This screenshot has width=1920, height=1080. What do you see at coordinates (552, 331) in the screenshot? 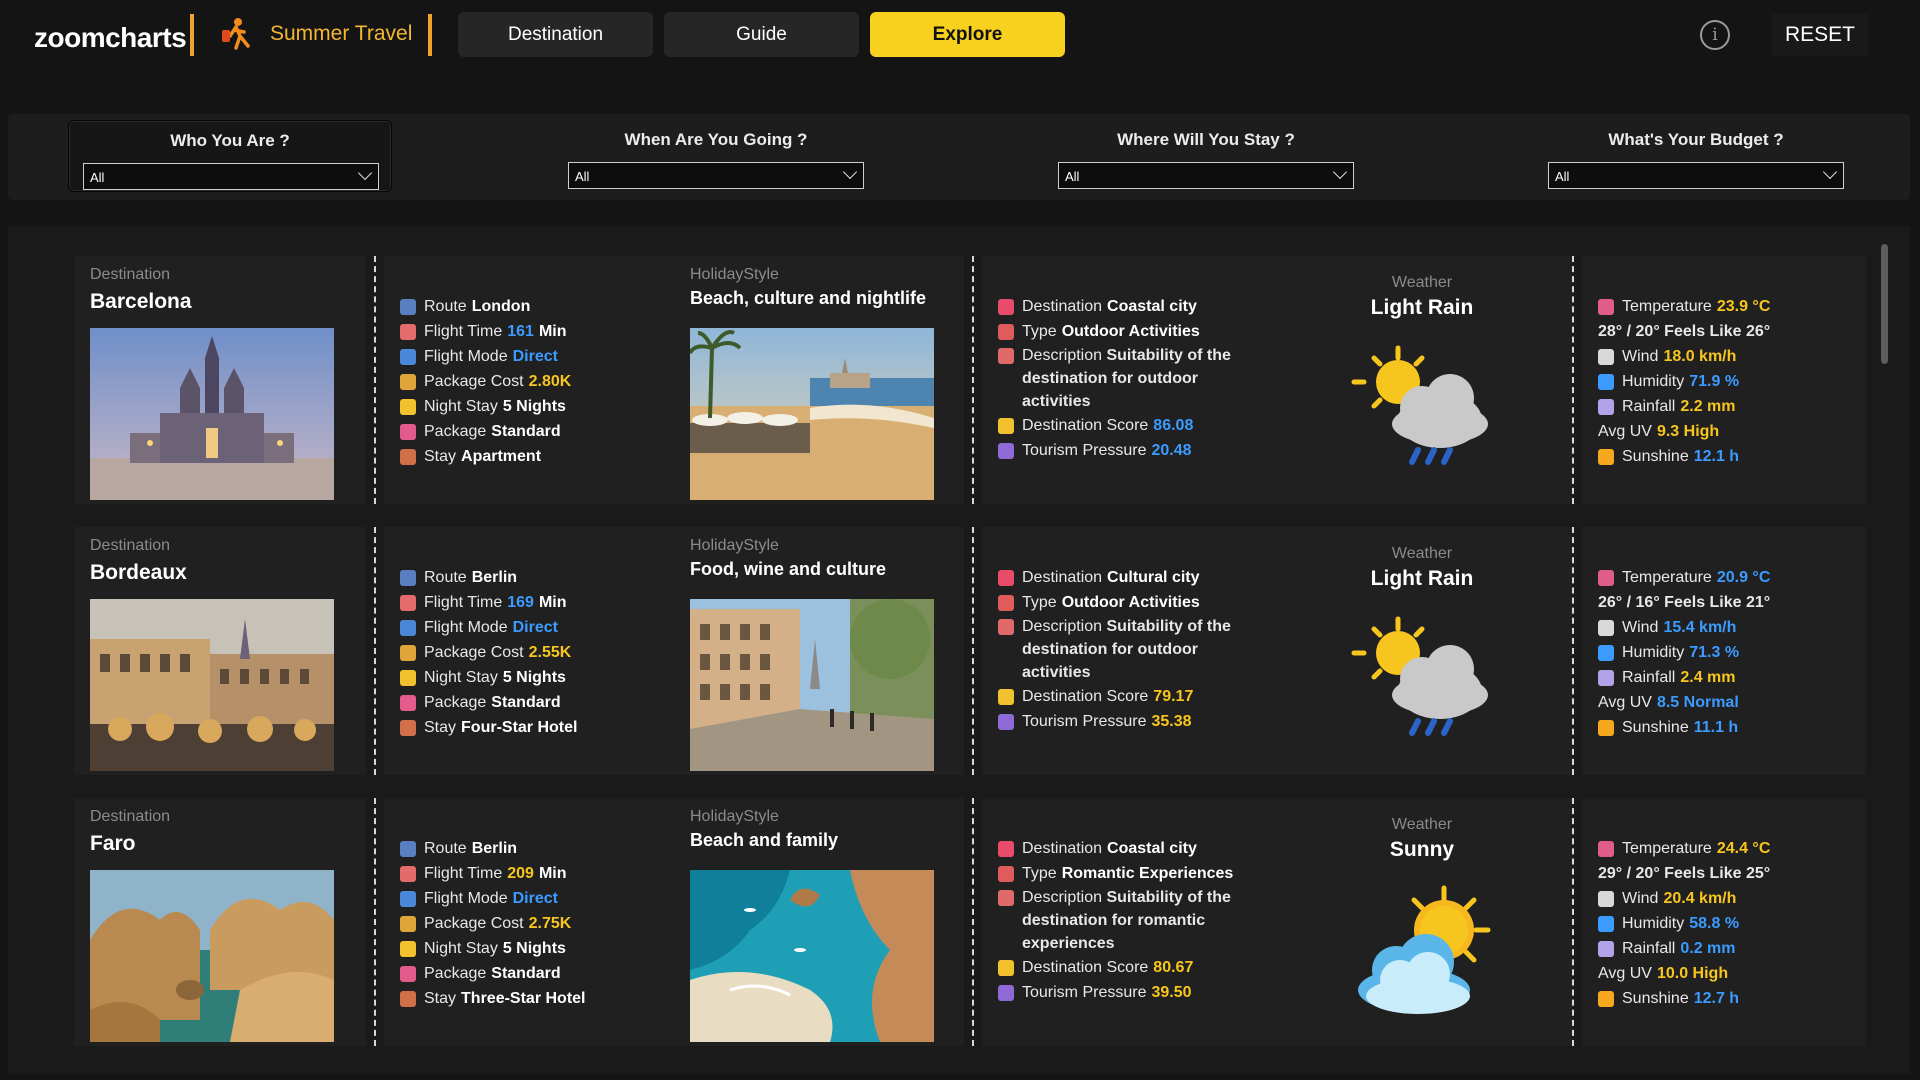
I see `minutes-unit: Min` at bounding box center [552, 331].